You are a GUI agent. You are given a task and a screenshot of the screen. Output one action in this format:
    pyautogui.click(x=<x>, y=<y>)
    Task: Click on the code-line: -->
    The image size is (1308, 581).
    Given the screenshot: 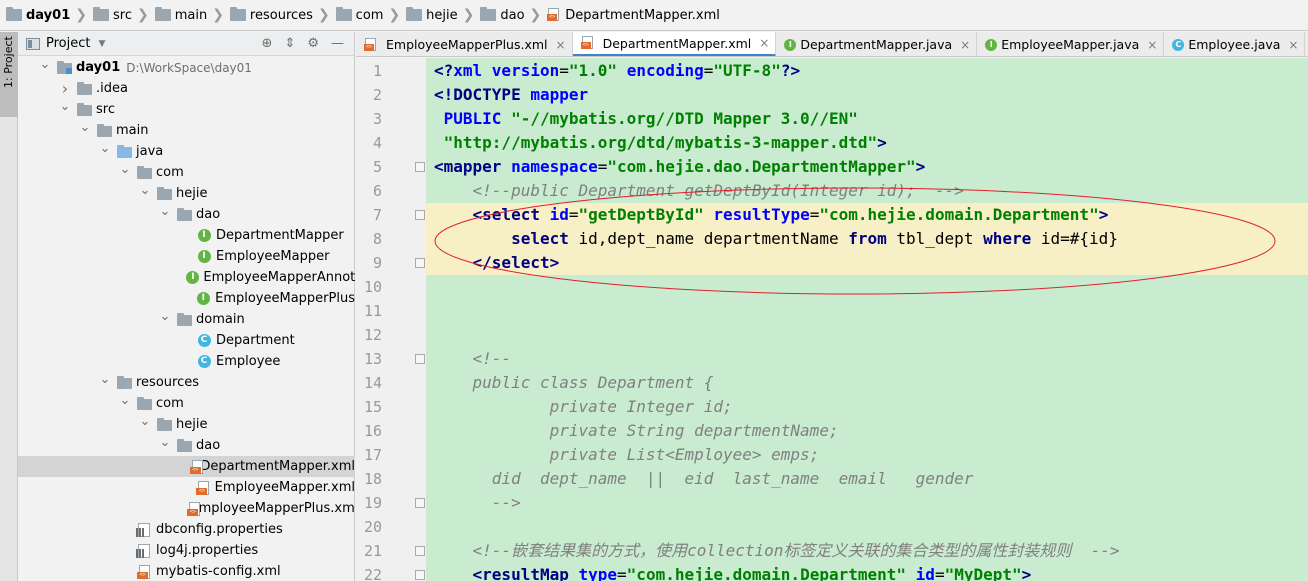 What is the action you would take?
    pyautogui.click(x=477, y=503)
    